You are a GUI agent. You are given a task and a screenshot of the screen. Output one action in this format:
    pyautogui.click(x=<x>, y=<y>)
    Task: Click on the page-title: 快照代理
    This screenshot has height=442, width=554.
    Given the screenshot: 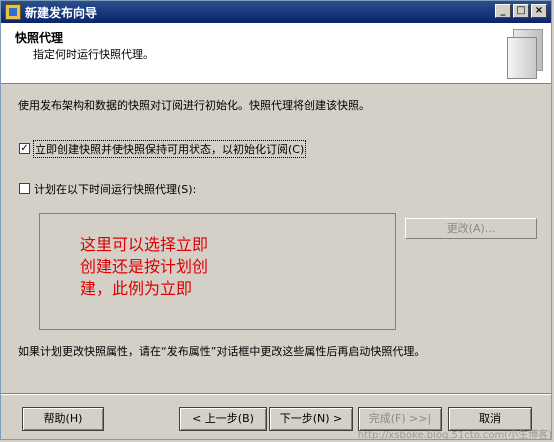 What is the action you would take?
    pyautogui.click(x=39, y=38)
    